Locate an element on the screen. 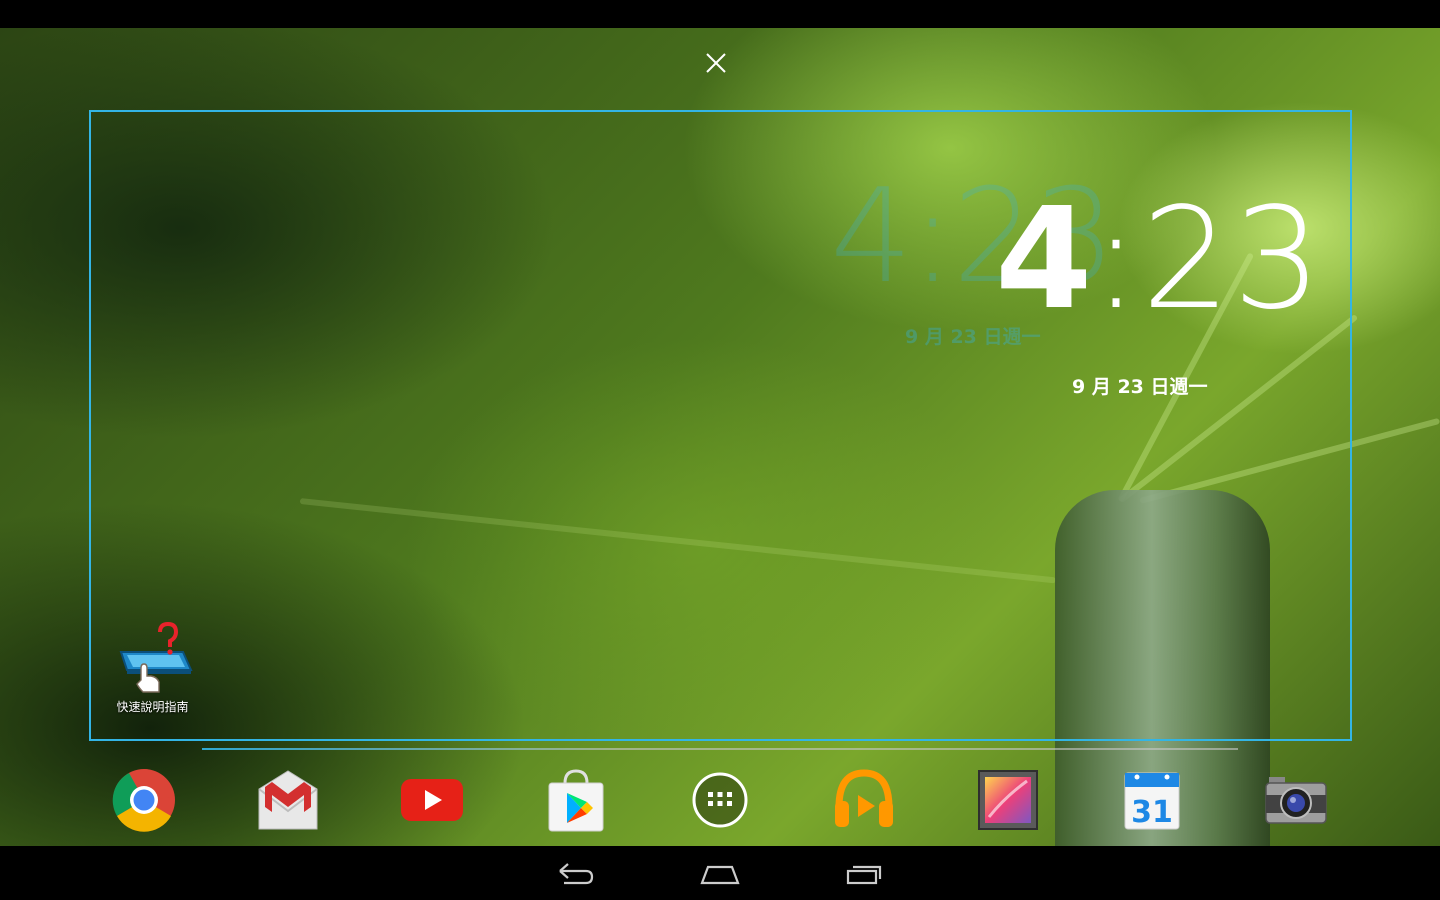  app-drawer-icon is located at coordinates (720, 800).